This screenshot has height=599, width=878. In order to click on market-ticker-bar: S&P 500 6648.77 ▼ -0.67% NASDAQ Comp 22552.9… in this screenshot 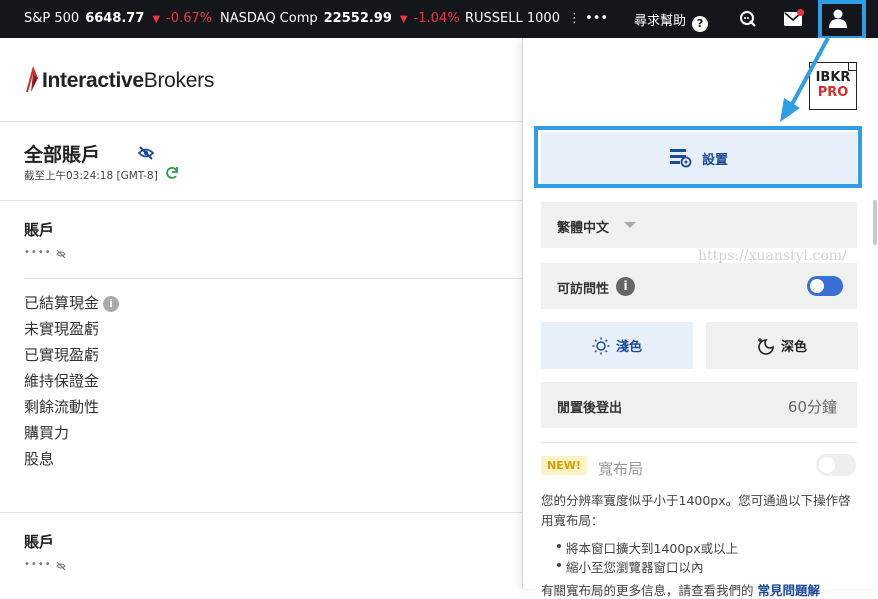, I will do `click(439, 20)`.